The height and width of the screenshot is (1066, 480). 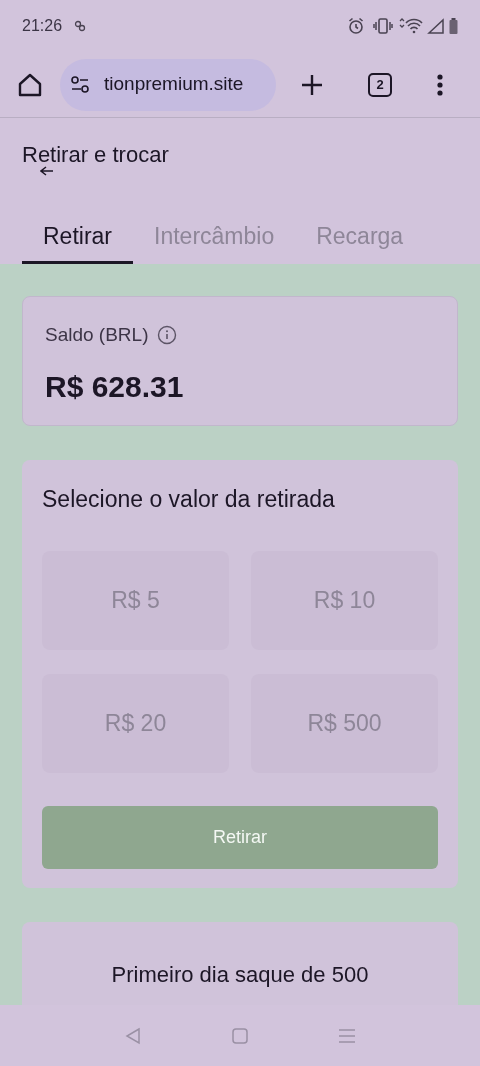 What do you see at coordinates (189, 499) in the screenshot?
I see `section-title: Selecione o valor da retirada` at bounding box center [189, 499].